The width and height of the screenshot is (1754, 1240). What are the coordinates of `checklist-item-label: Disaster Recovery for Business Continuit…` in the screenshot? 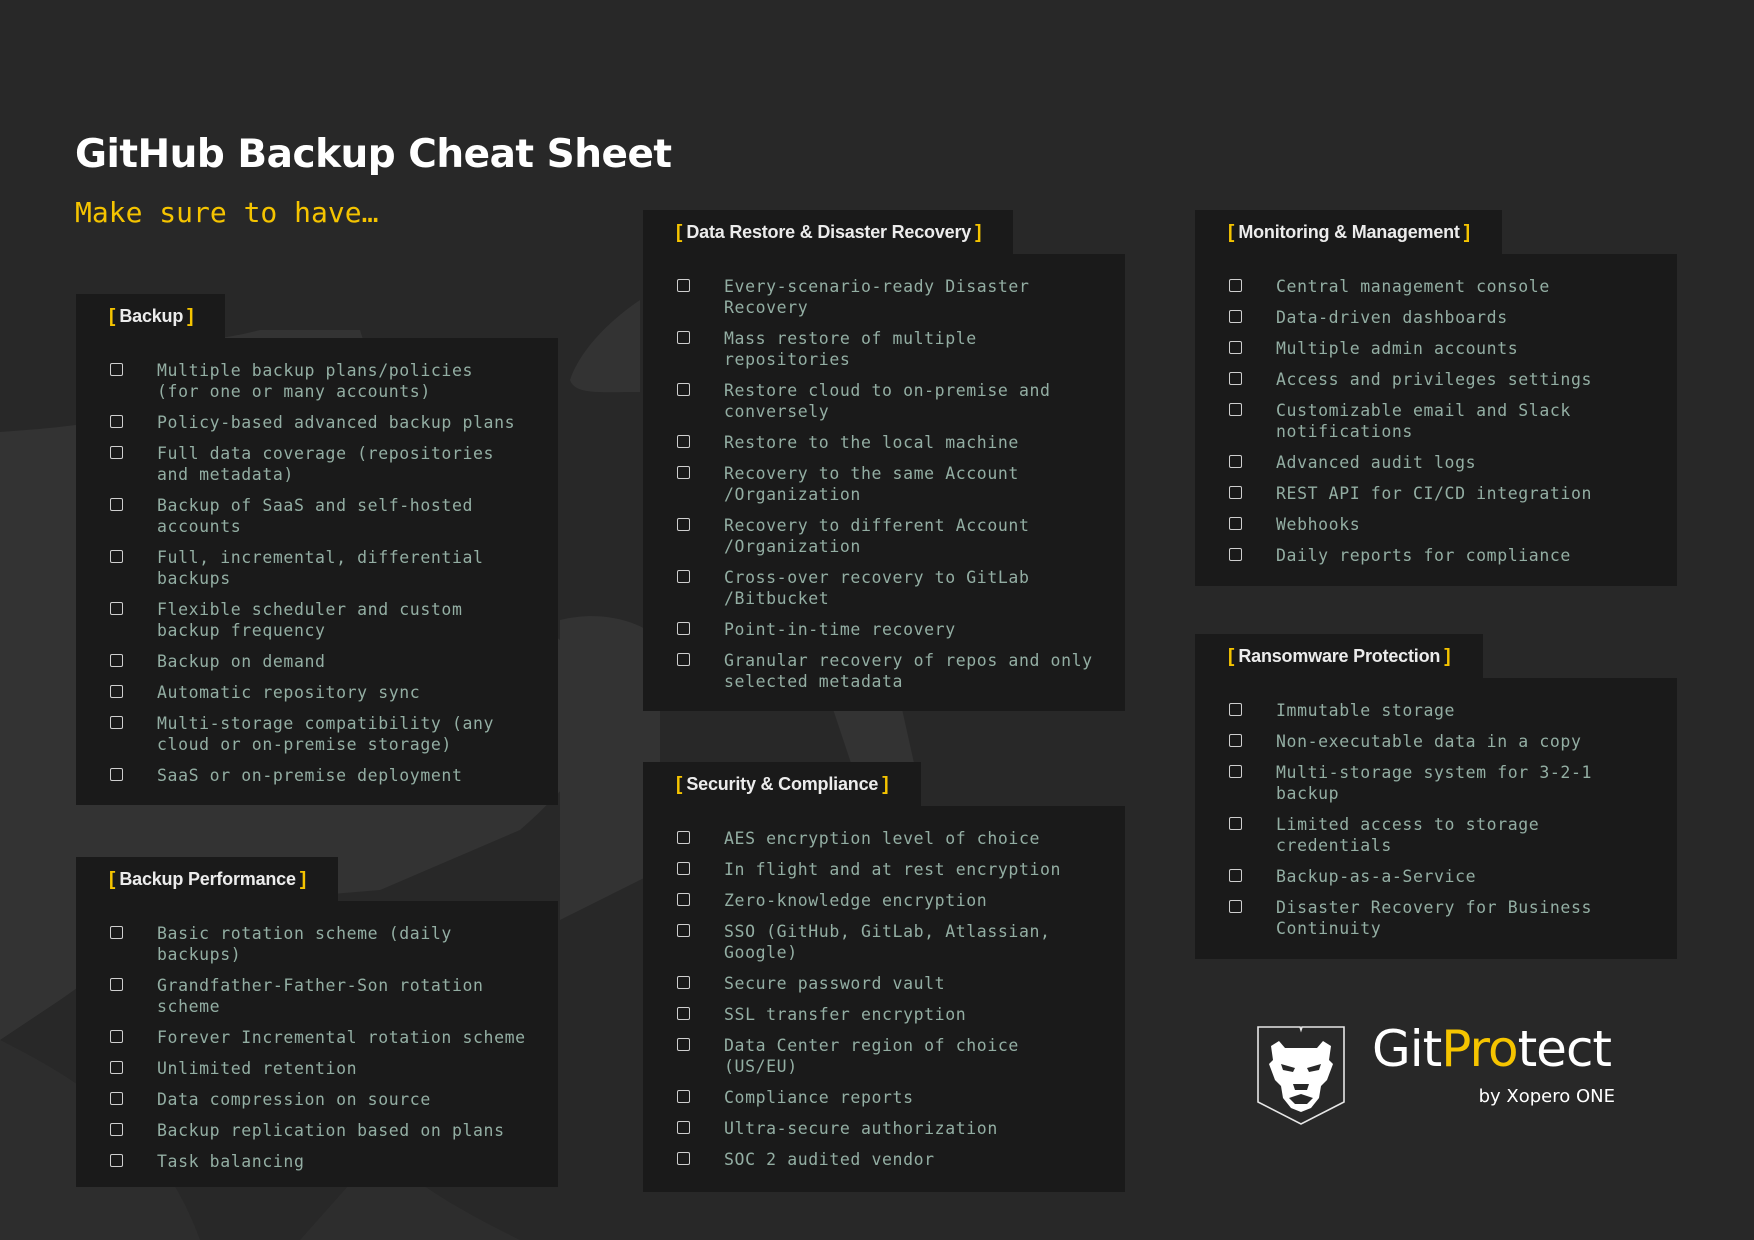 It's located at (1434, 918).